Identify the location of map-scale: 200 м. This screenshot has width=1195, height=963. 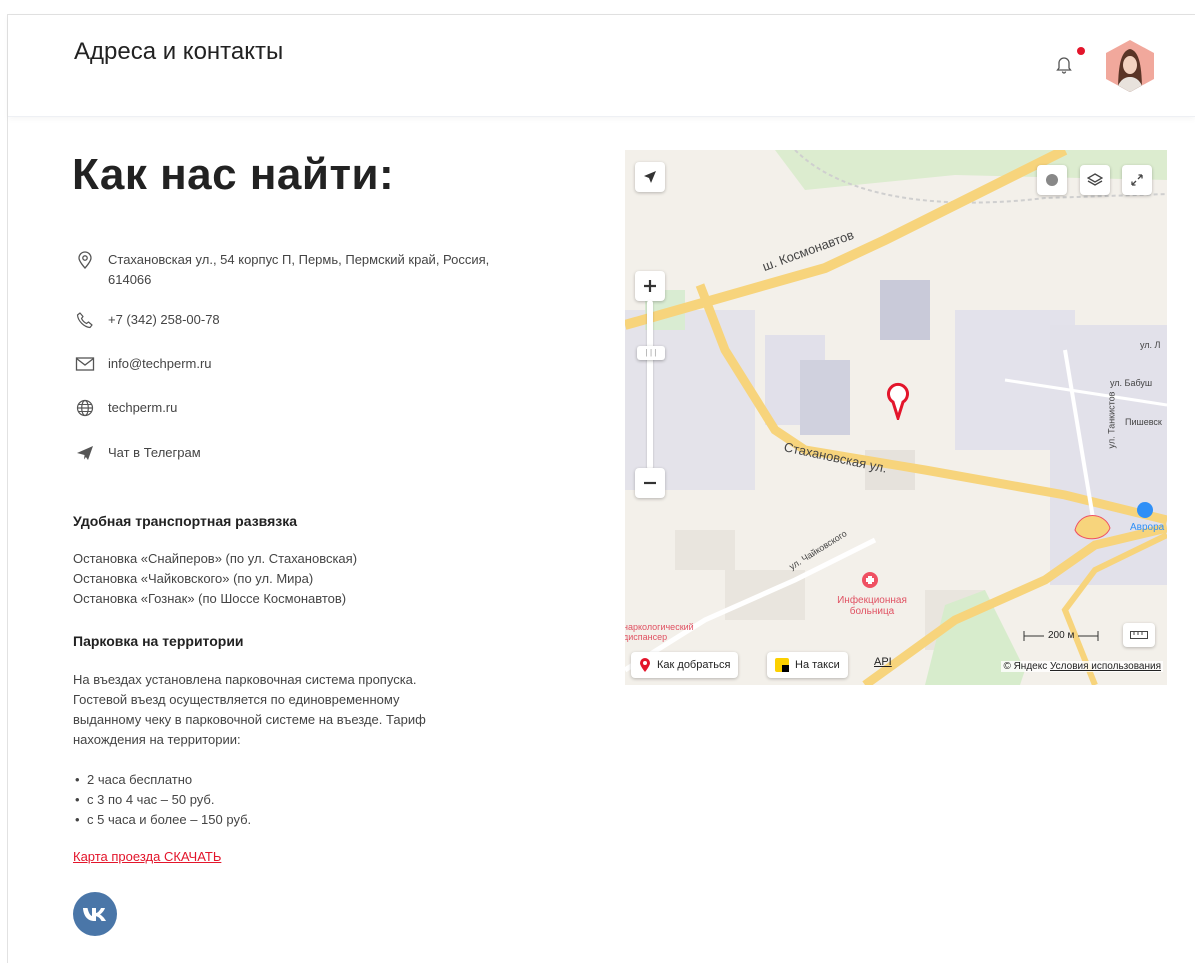
(1061, 635).